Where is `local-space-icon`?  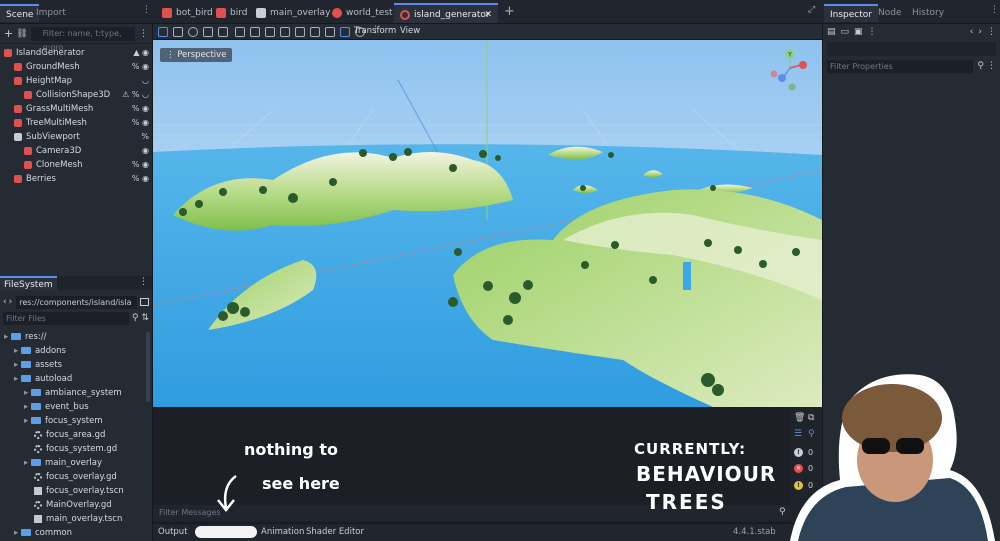 local-space-icon is located at coordinates (330, 32).